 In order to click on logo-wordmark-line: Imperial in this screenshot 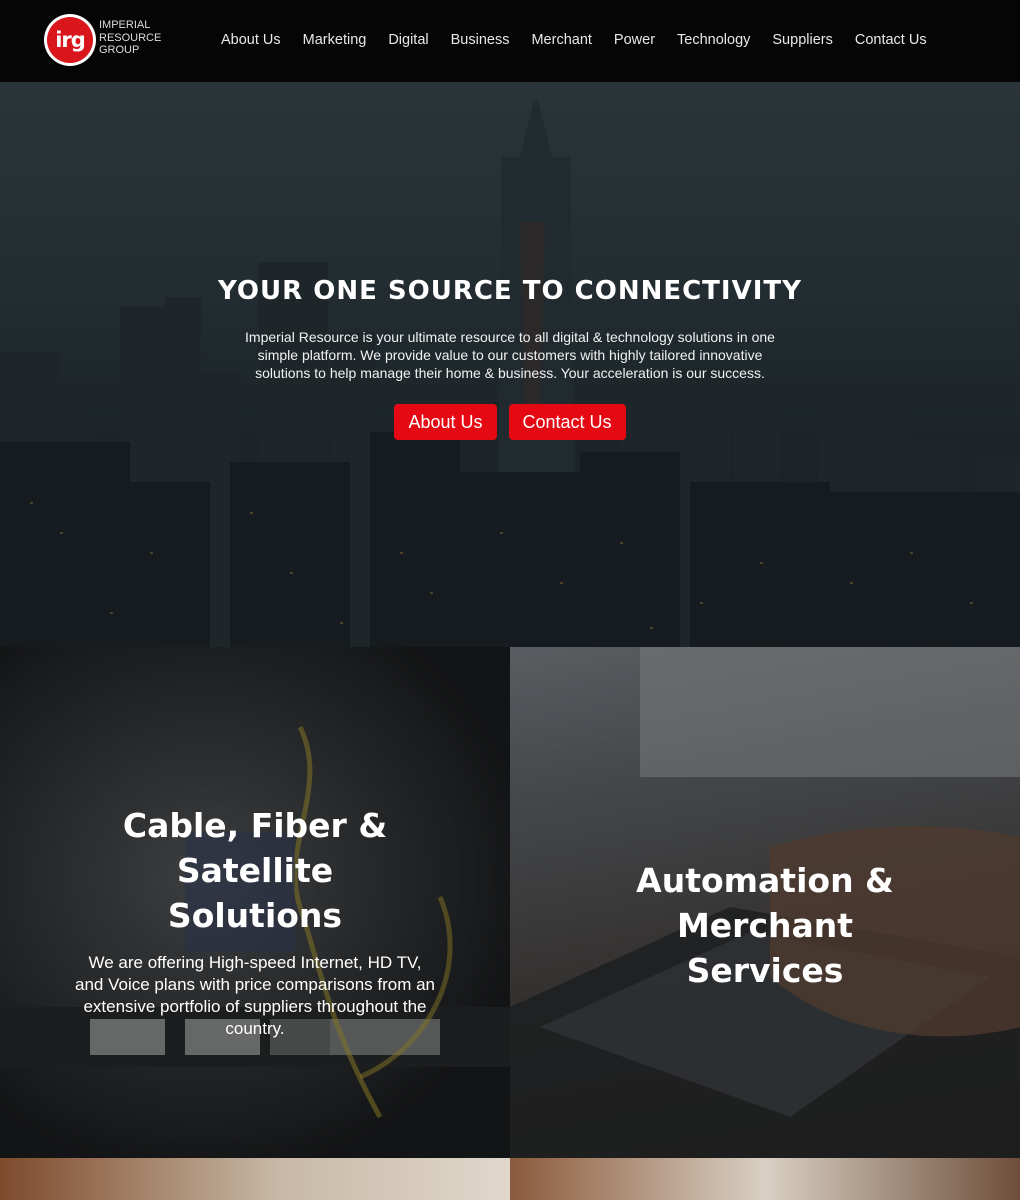, I will do `click(125, 25)`.